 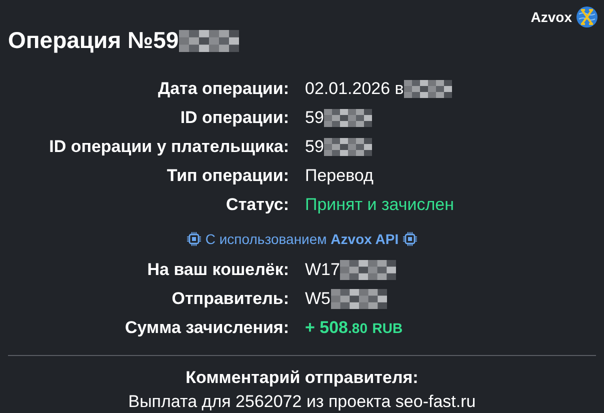 What do you see at coordinates (551, 17) in the screenshot?
I see `brand-name: Azvox` at bounding box center [551, 17].